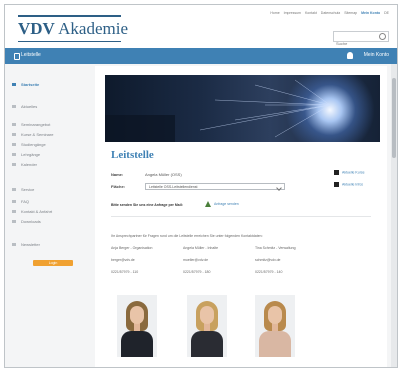  What do you see at coordinates (123, 260) in the screenshot?
I see `contact-email: berger@vdv.de` at bounding box center [123, 260].